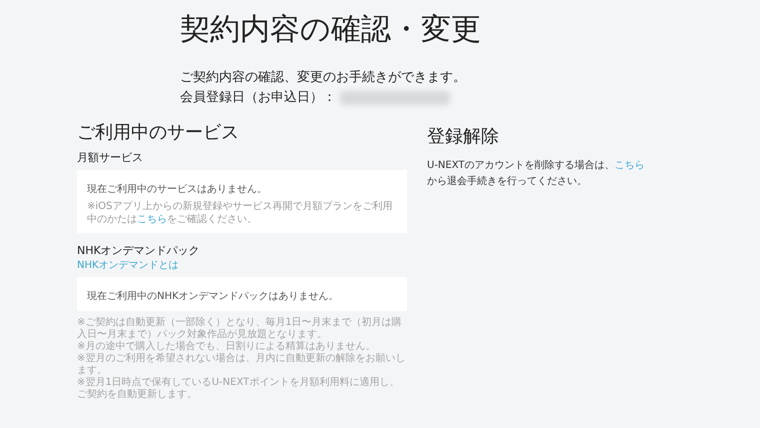  What do you see at coordinates (213, 297) in the screenshot?
I see `status-text: 現在ご利用中のNHKオンデマンドパックはありません。` at bounding box center [213, 297].